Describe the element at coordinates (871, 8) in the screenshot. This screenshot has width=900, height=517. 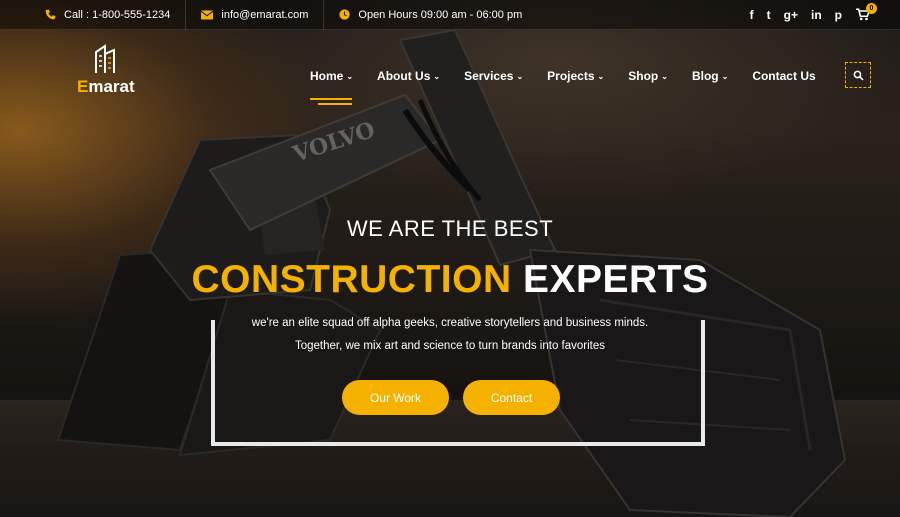
I see `cart-count-badge: 0` at that location.